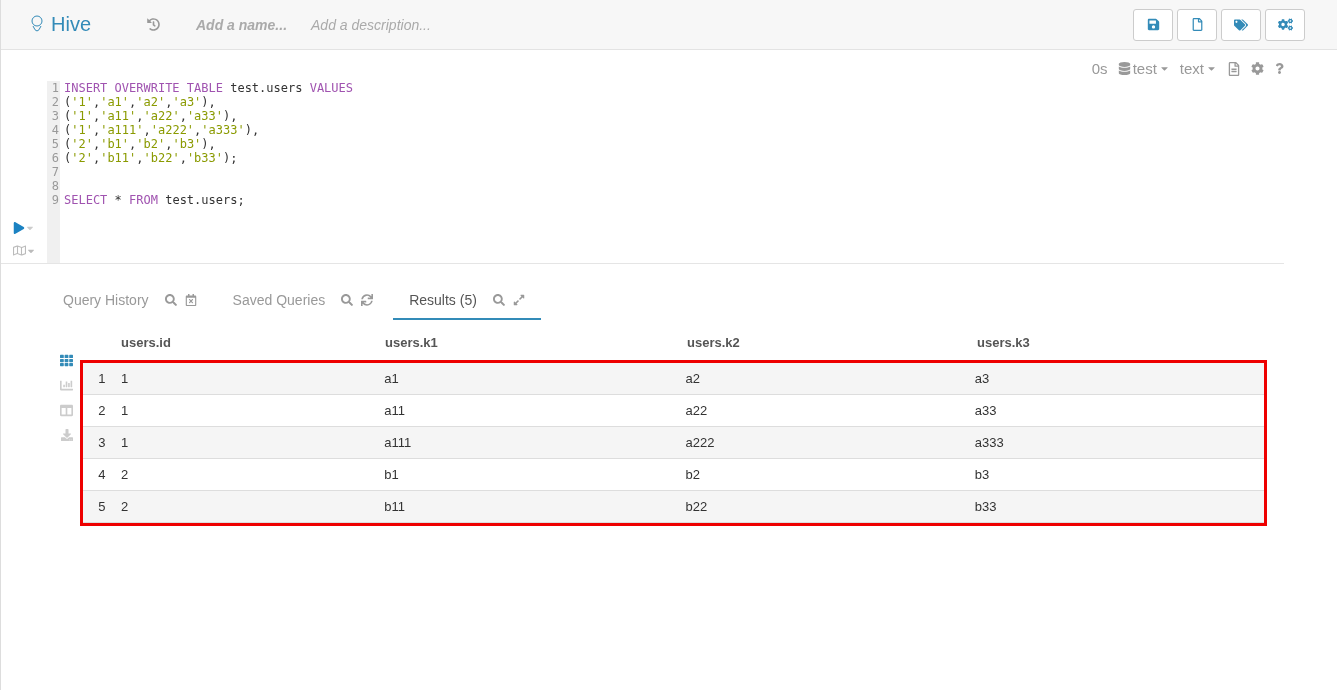  What do you see at coordinates (1124, 68) in the screenshot?
I see `database-icon` at bounding box center [1124, 68].